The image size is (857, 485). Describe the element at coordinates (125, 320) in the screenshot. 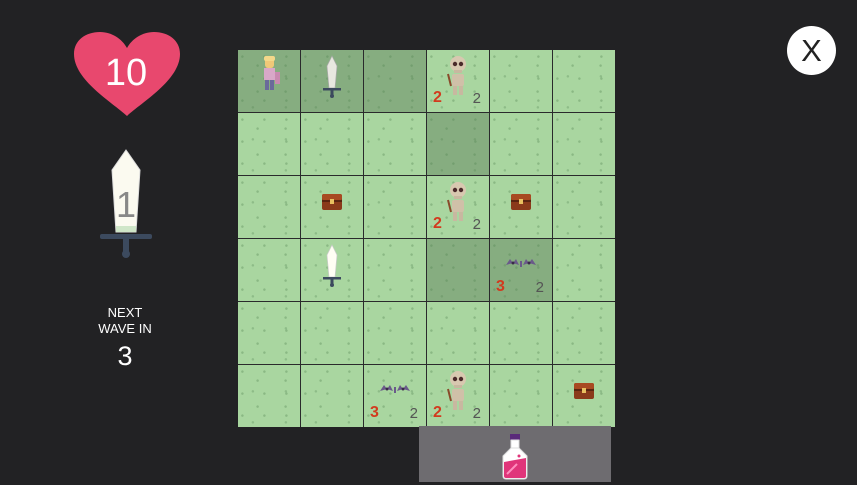

I see `next-wave-label: NEXT WAVE IN` at that location.